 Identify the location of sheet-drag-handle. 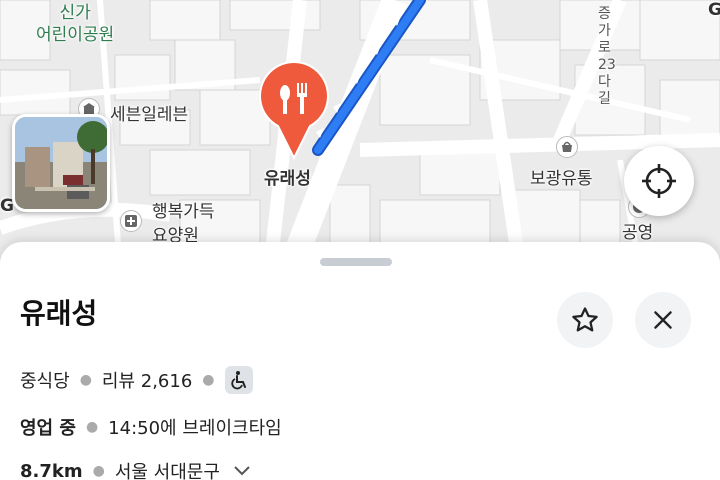
(356, 262).